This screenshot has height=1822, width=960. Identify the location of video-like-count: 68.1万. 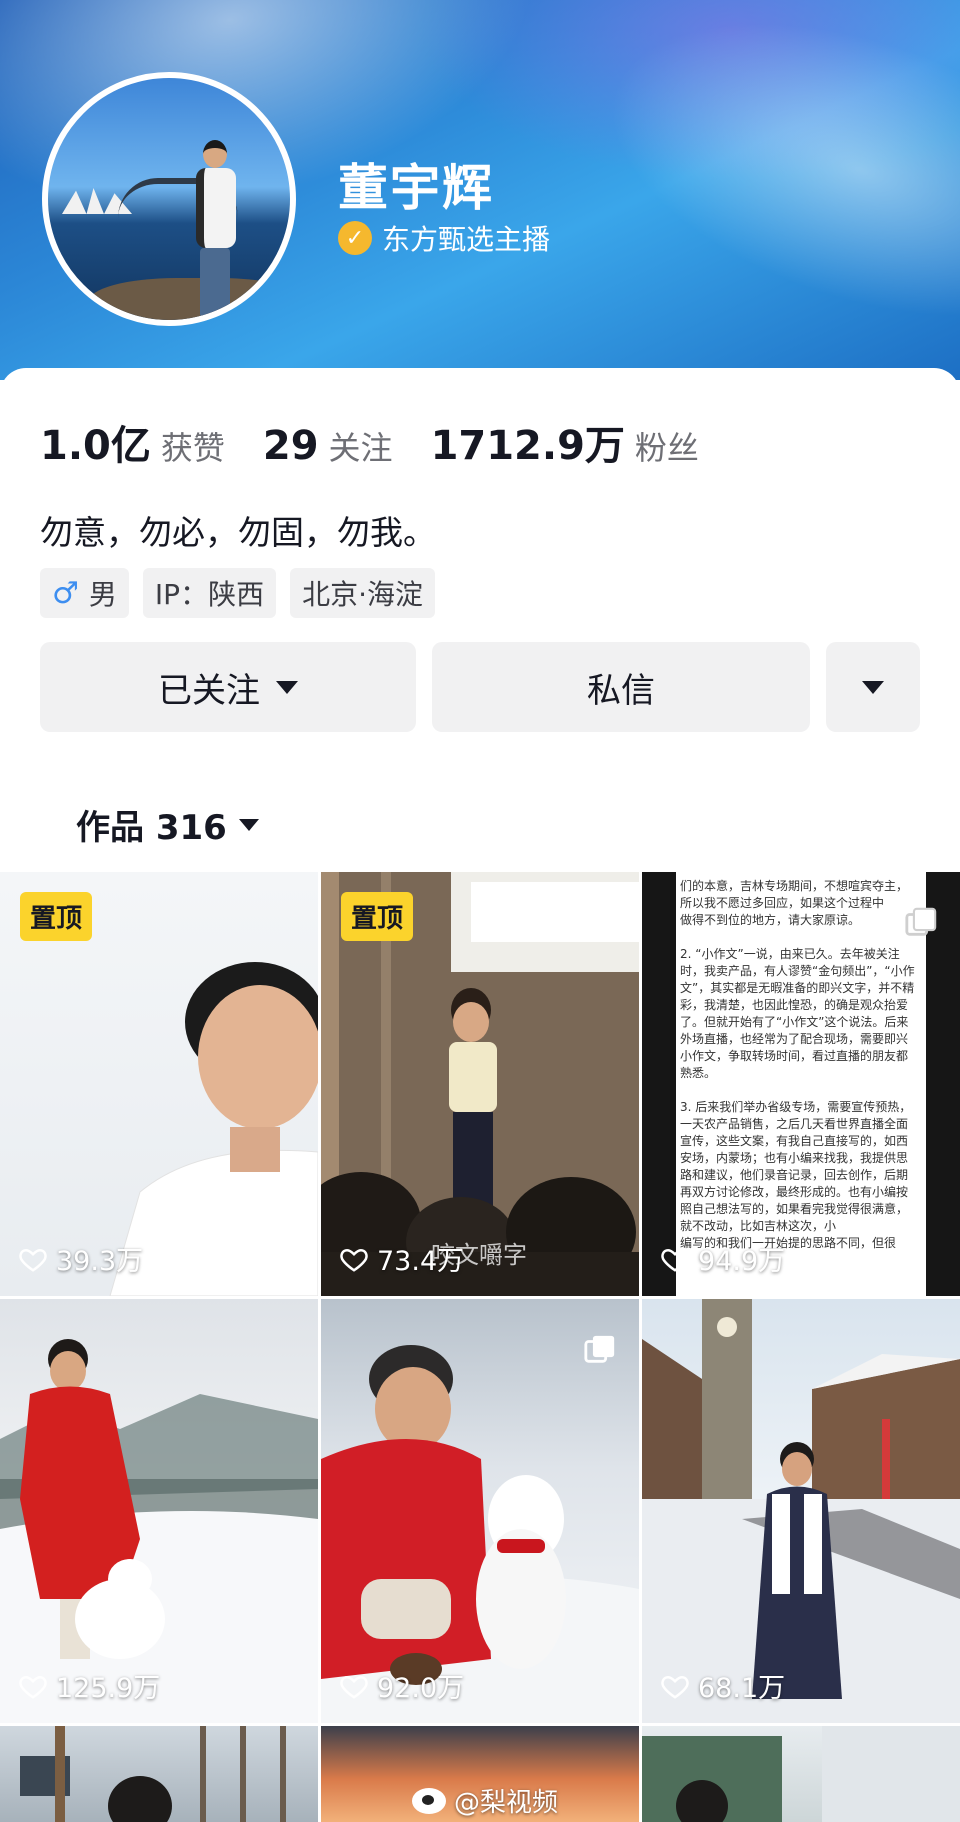
(722, 1685).